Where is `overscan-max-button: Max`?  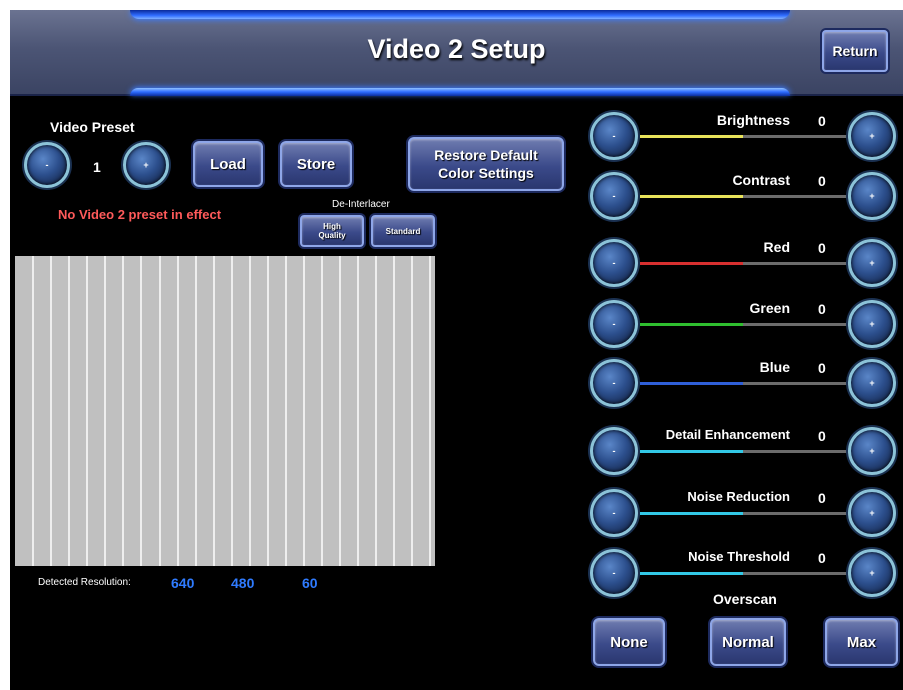 overscan-max-button: Max is located at coordinates (861, 642).